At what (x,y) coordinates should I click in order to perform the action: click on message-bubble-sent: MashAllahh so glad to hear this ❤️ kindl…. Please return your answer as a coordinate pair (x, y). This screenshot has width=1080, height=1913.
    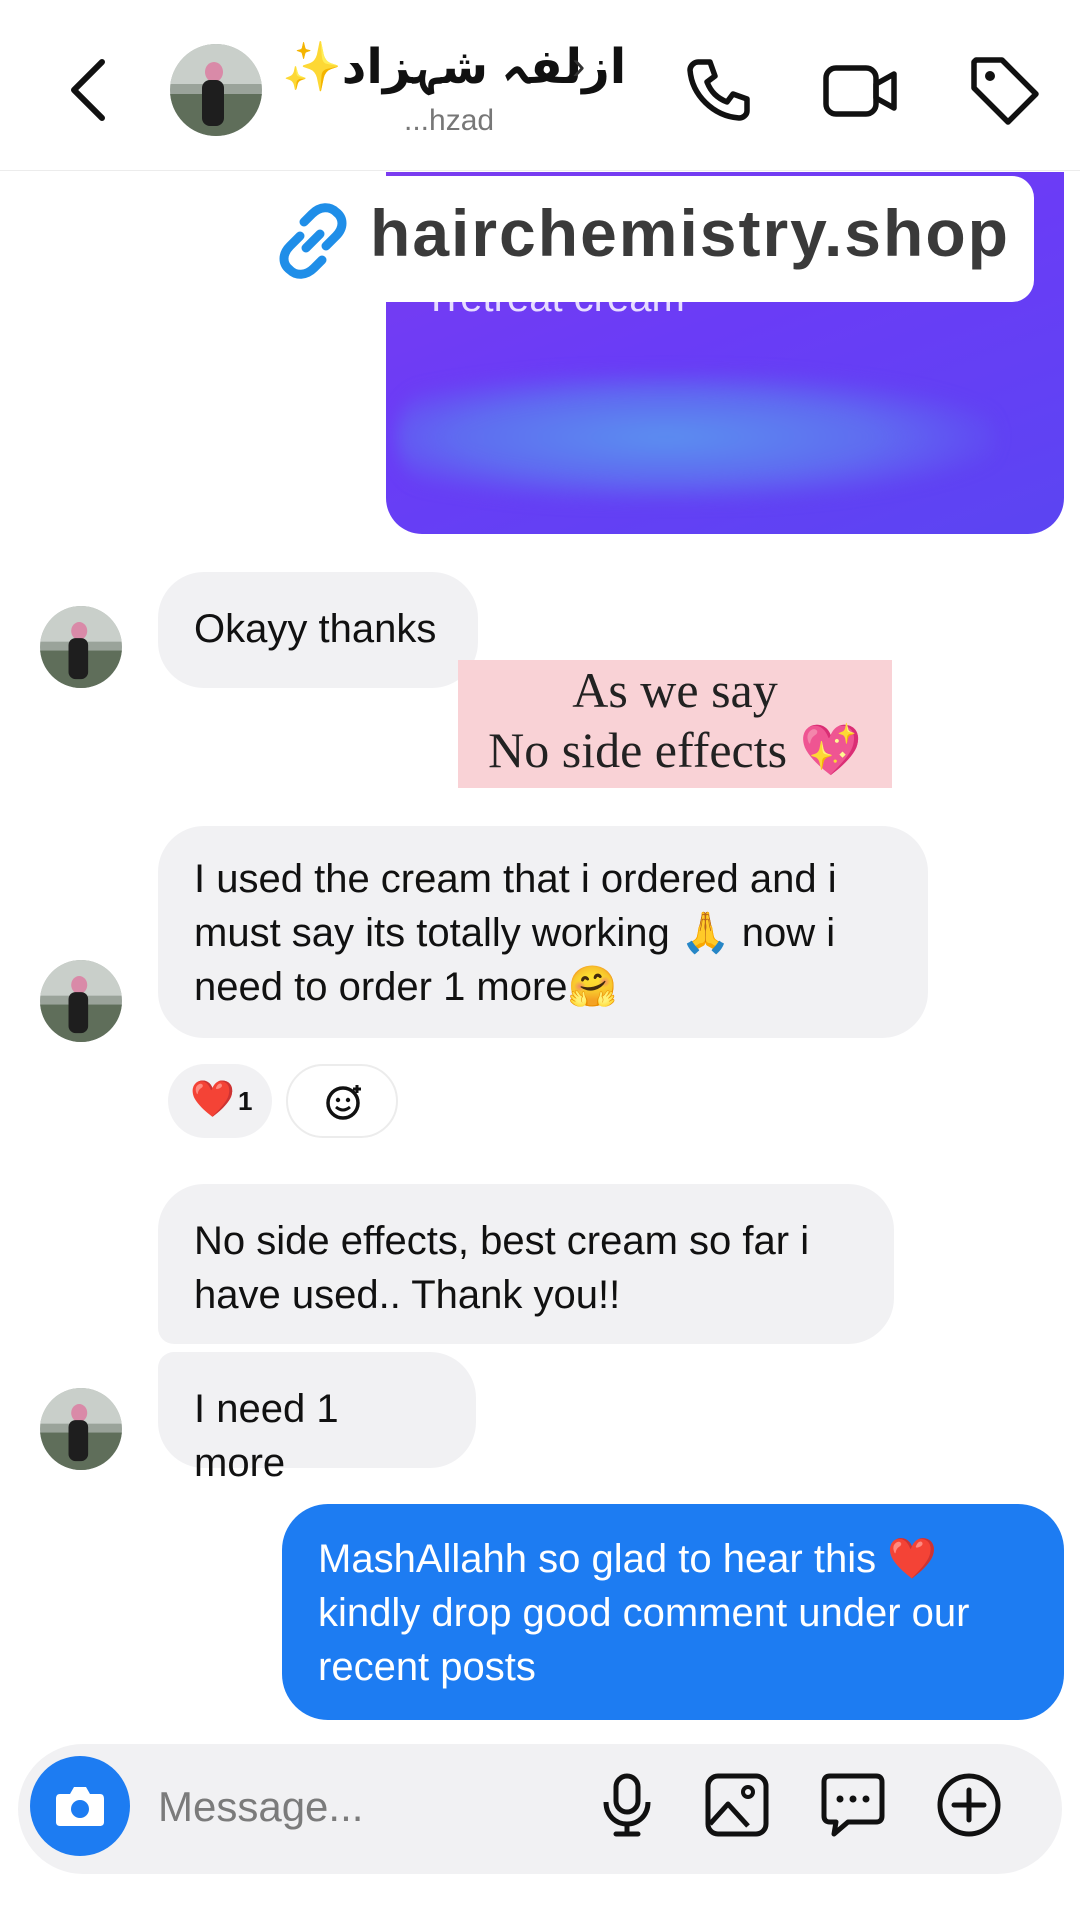
    Looking at the image, I should click on (673, 1612).